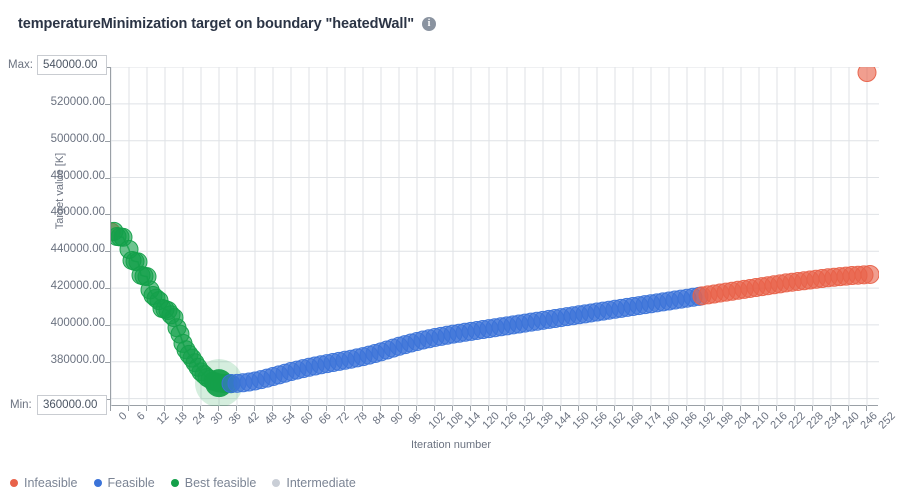 This screenshot has width=902, height=501. Describe the element at coordinates (235, 419) in the screenshot. I see `x-axis-tick-label: 36` at that location.